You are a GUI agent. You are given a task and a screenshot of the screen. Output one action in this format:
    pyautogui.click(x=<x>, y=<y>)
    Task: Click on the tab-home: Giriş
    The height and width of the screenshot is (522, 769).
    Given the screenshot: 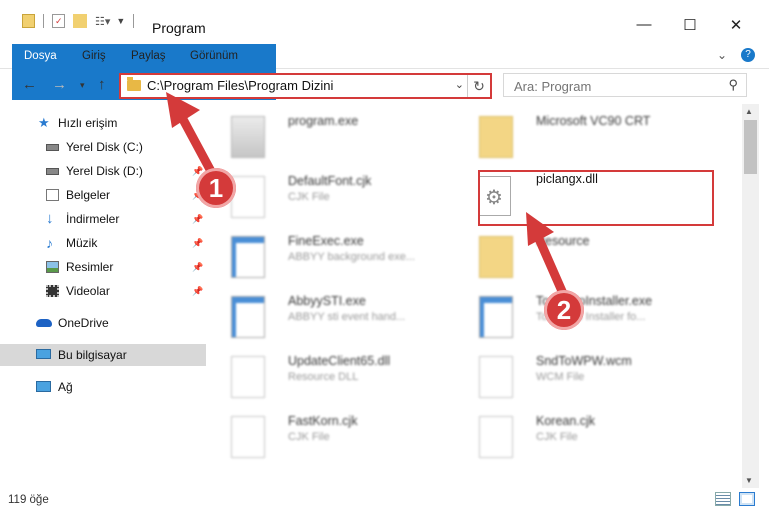 What is the action you would take?
    pyautogui.click(x=94, y=56)
    